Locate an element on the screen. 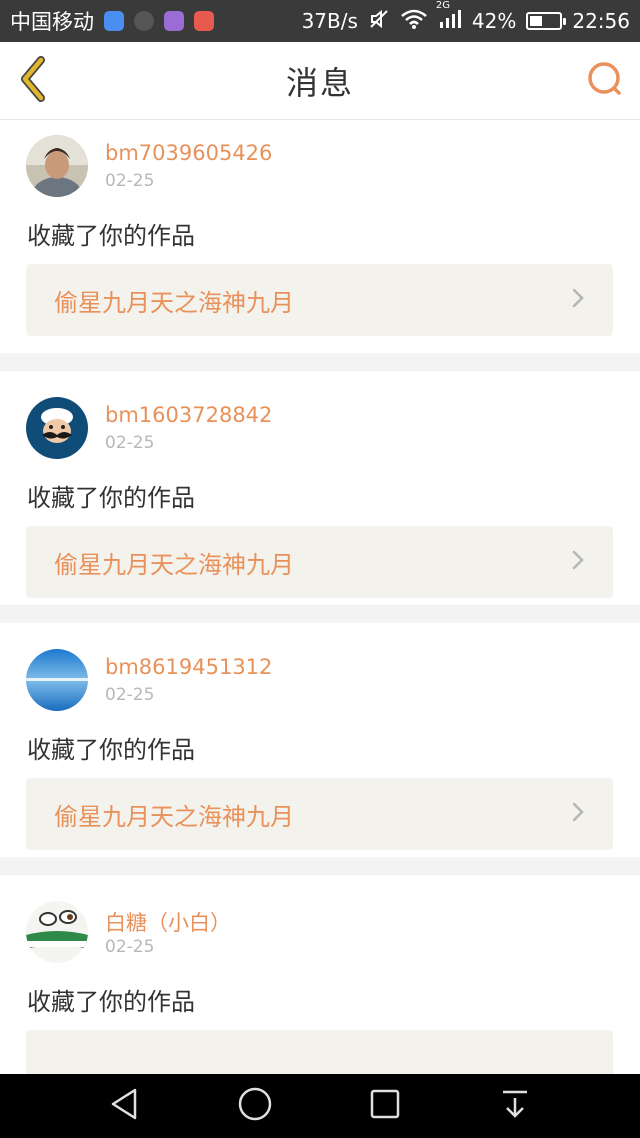 The height and width of the screenshot is (1138, 640). search-button is located at coordinates (605, 81).